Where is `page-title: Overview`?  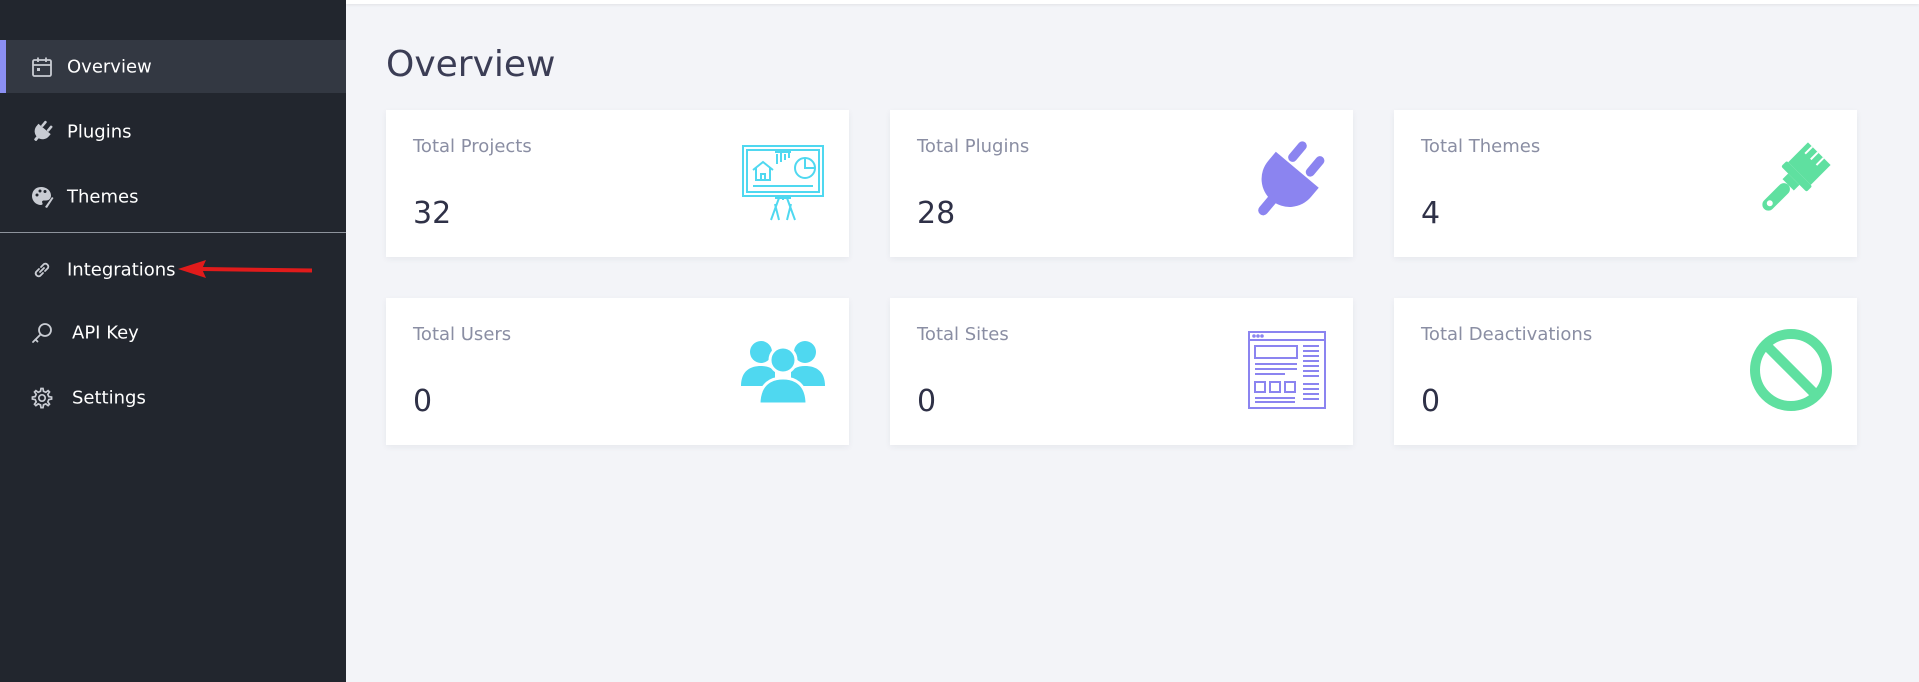
page-title: Overview is located at coordinates (471, 64).